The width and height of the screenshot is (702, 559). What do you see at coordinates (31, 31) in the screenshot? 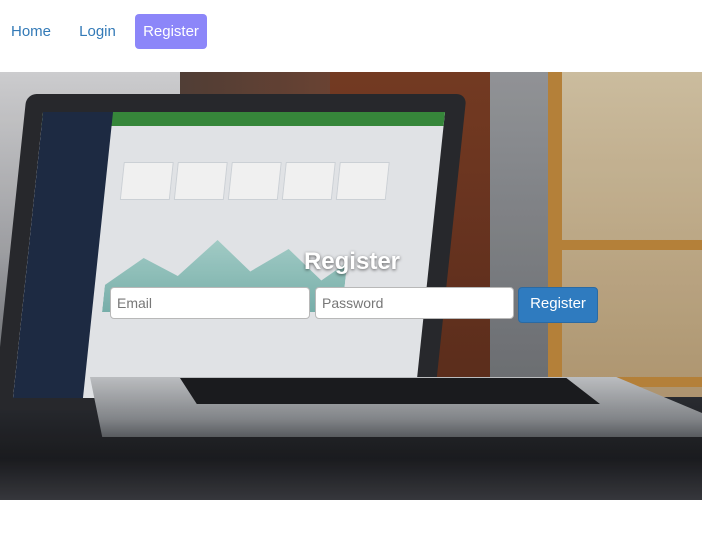
I see `nav-home-link: Home` at bounding box center [31, 31].